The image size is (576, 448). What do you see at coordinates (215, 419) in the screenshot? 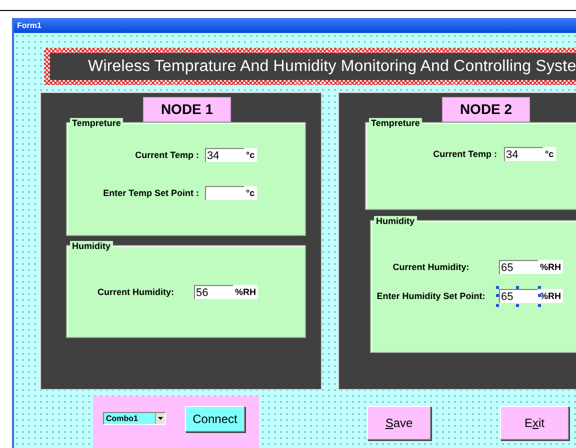
I see `connect-button: Connect` at bounding box center [215, 419].